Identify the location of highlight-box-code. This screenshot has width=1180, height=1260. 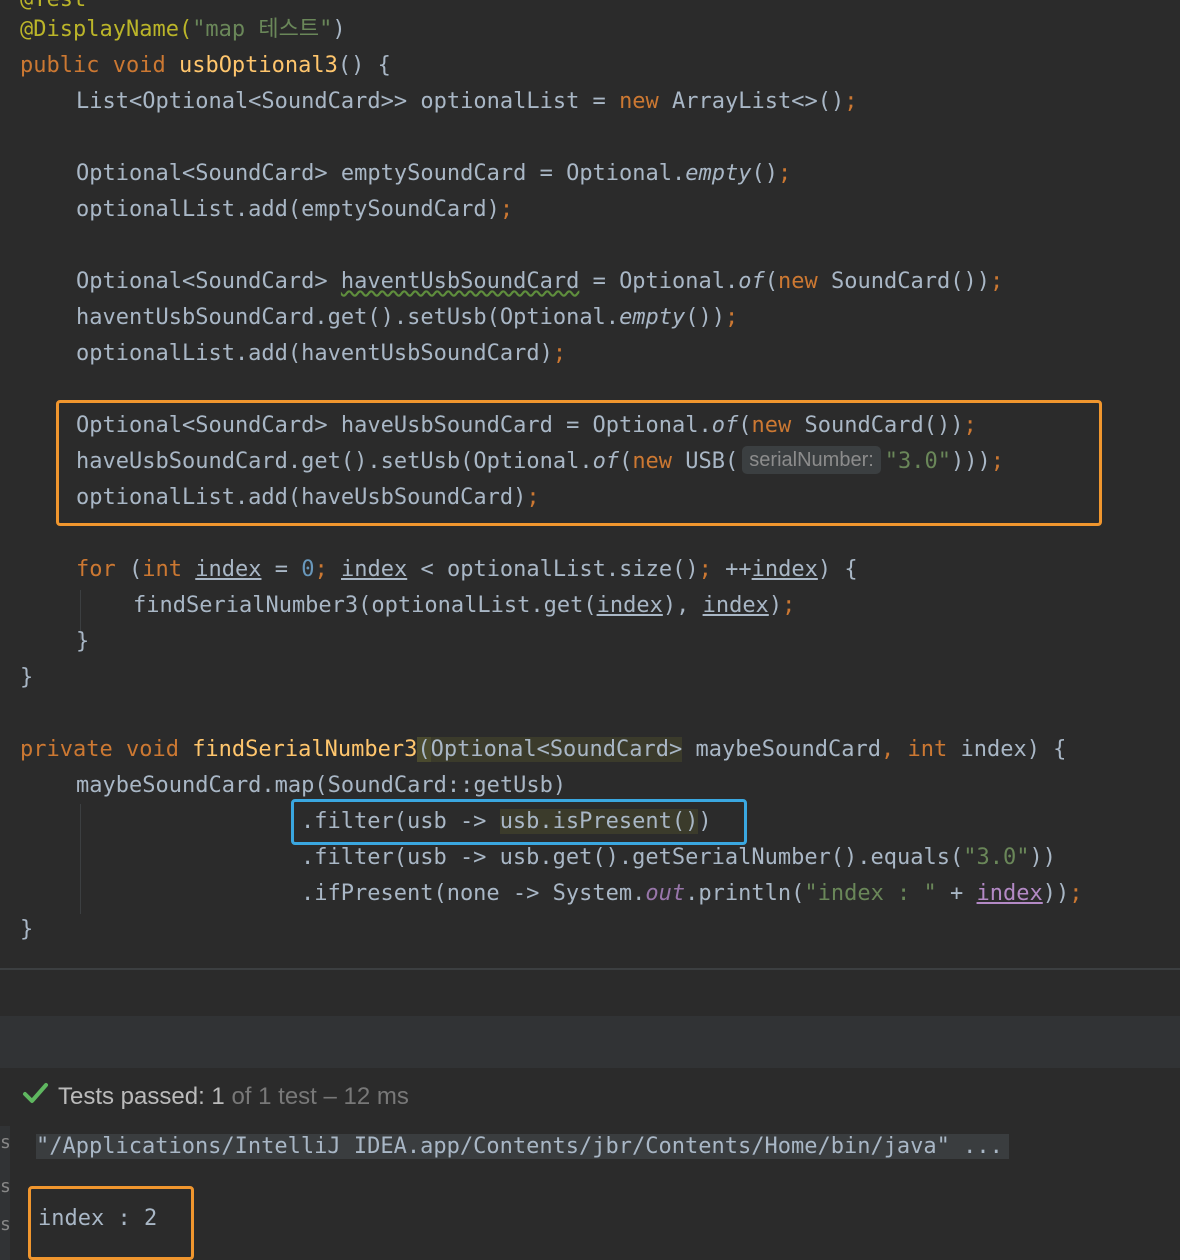
(579, 463).